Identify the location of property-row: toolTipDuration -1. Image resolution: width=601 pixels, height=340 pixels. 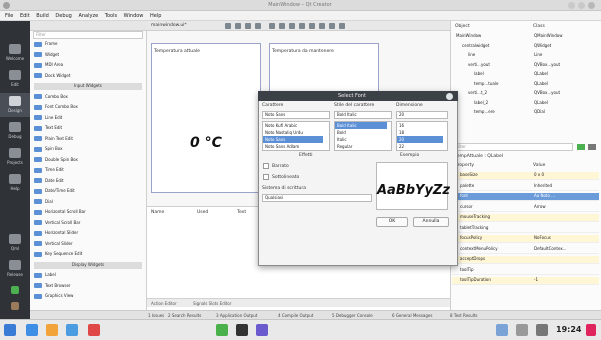
(525, 281).